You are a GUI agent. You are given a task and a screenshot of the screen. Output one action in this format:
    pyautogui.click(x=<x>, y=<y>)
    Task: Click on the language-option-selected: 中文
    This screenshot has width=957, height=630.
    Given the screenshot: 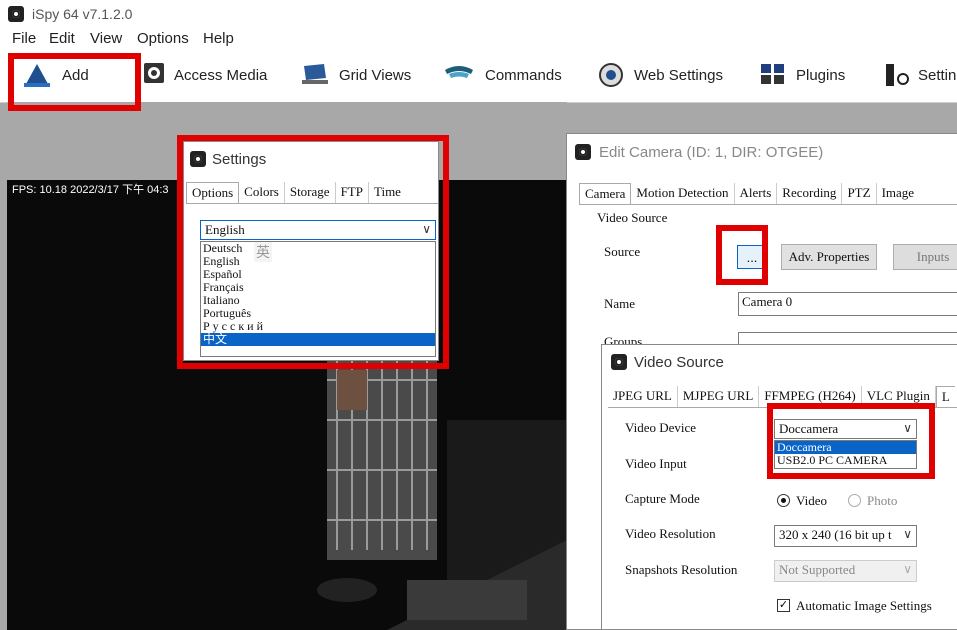 What is the action you would take?
    pyautogui.click(x=318, y=339)
    